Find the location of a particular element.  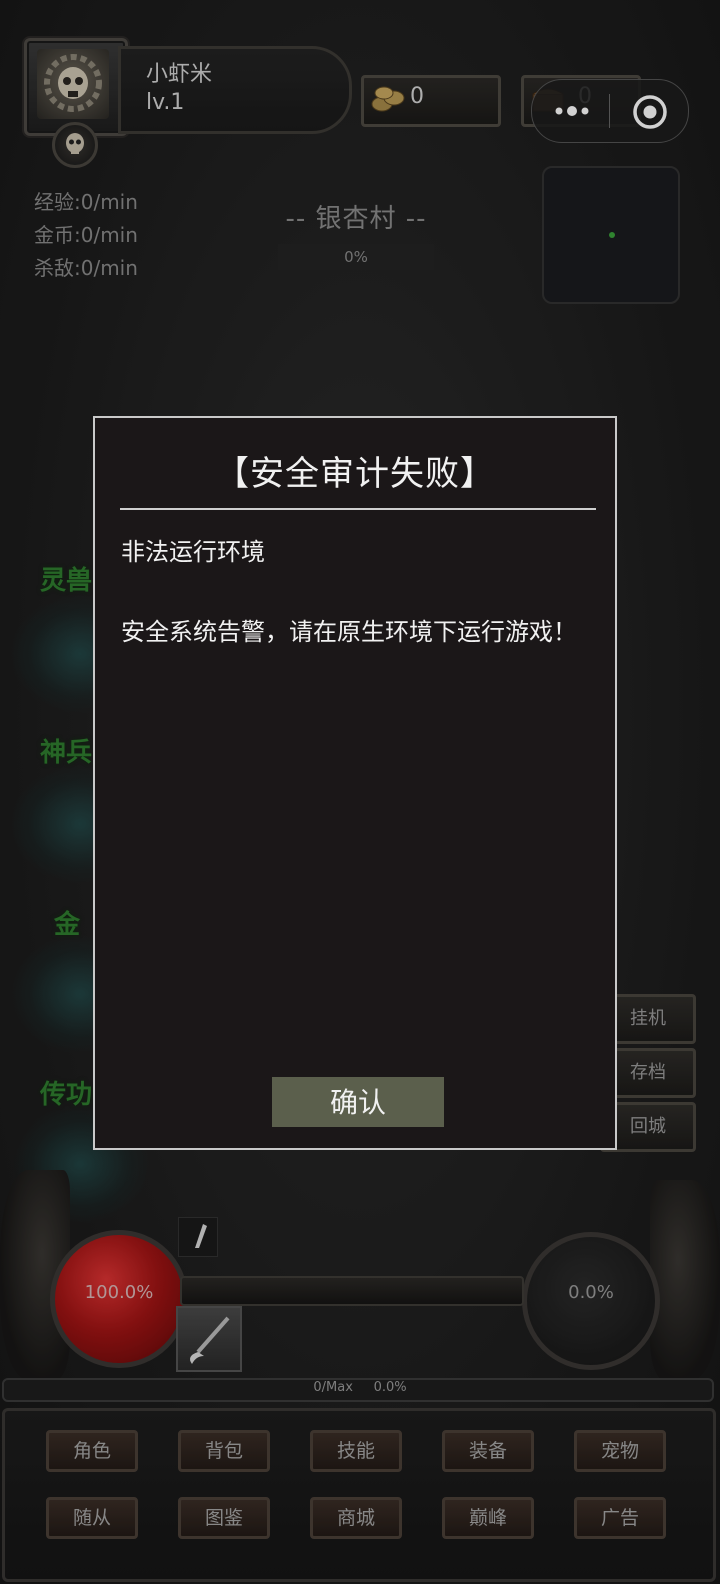

dialog-divider is located at coordinates (358, 509).